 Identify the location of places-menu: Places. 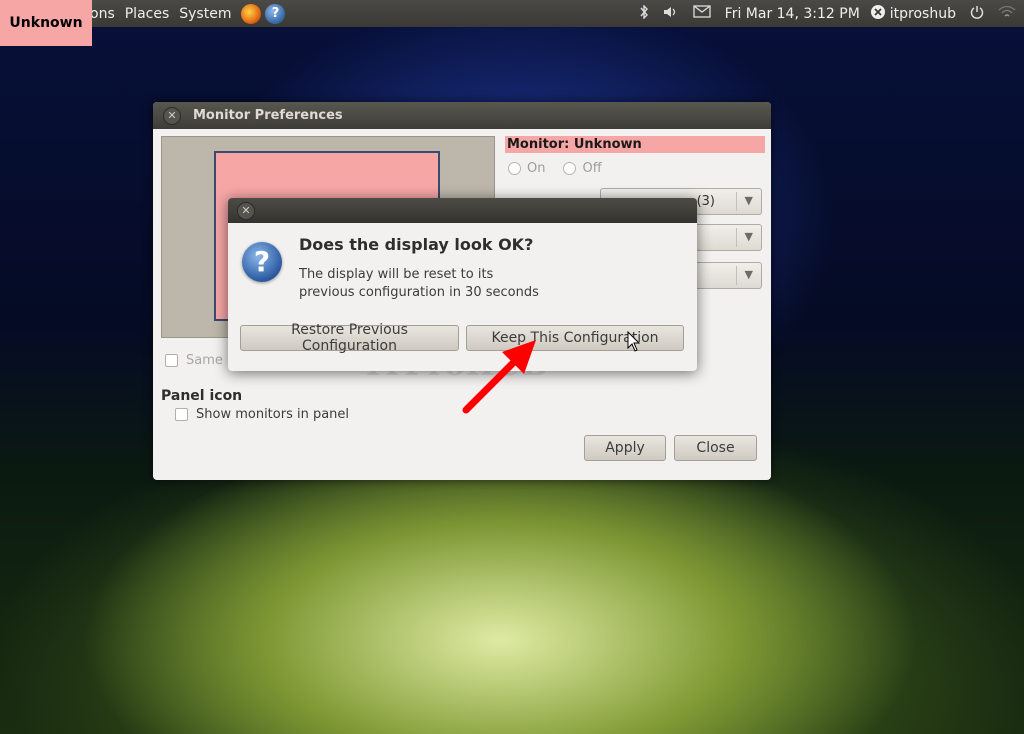
(147, 14).